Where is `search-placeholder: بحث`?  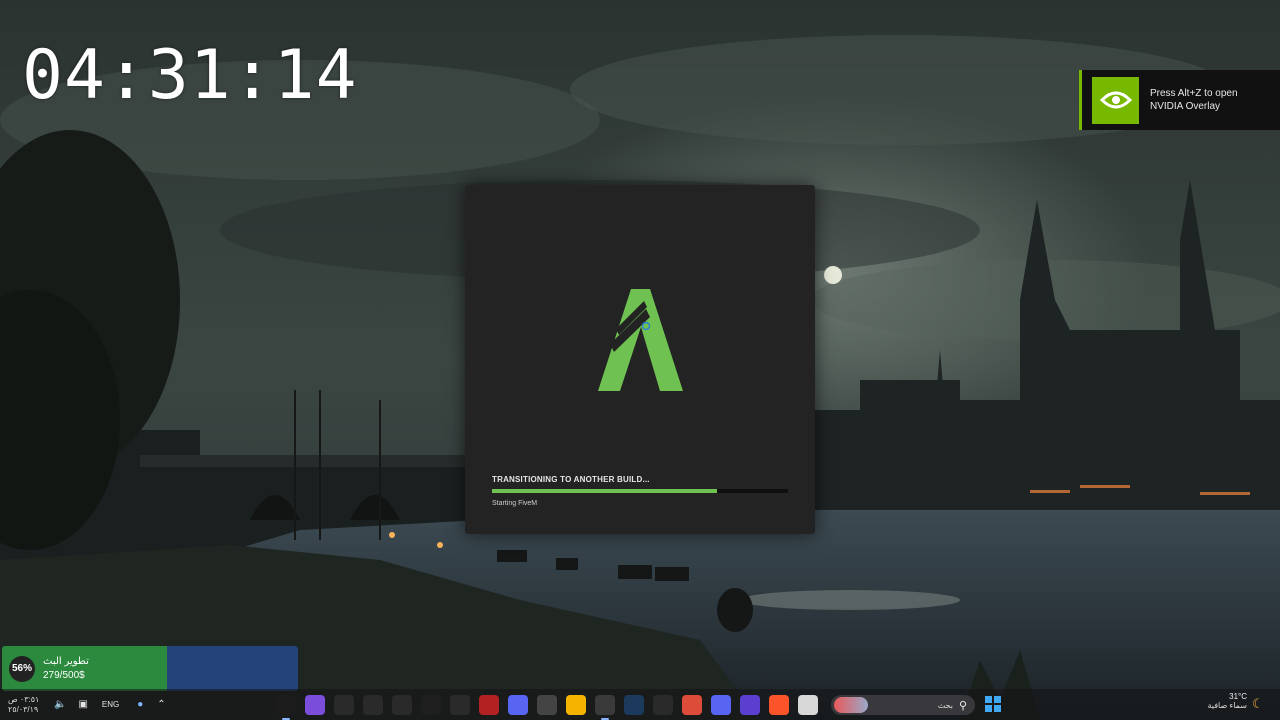 search-placeholder: بحث is located at coordinates (945, 705).